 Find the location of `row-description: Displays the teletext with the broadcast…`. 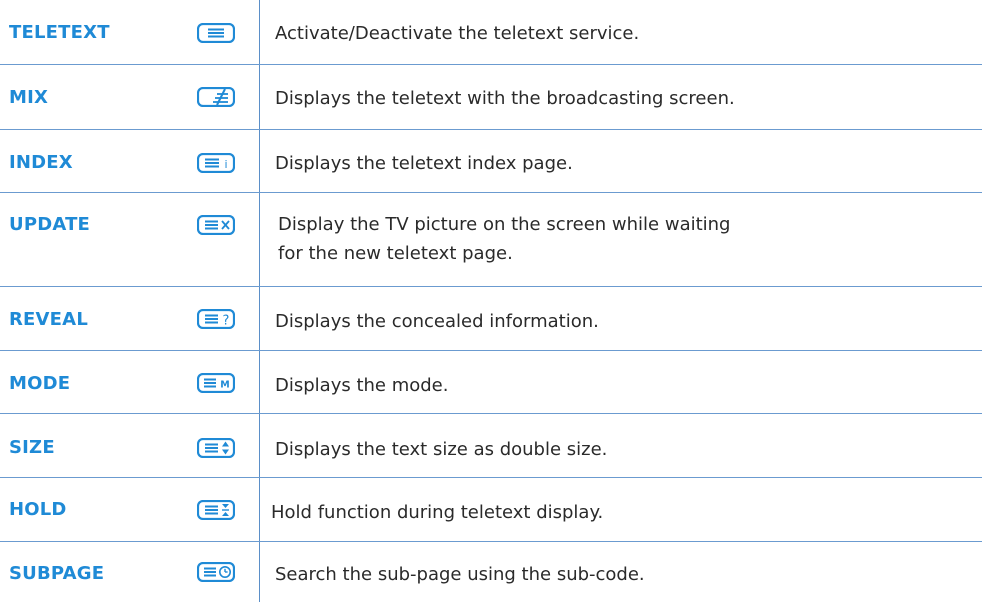

row-description: Displays the teletext with the broadcast… is located at coordinates (505, 98).